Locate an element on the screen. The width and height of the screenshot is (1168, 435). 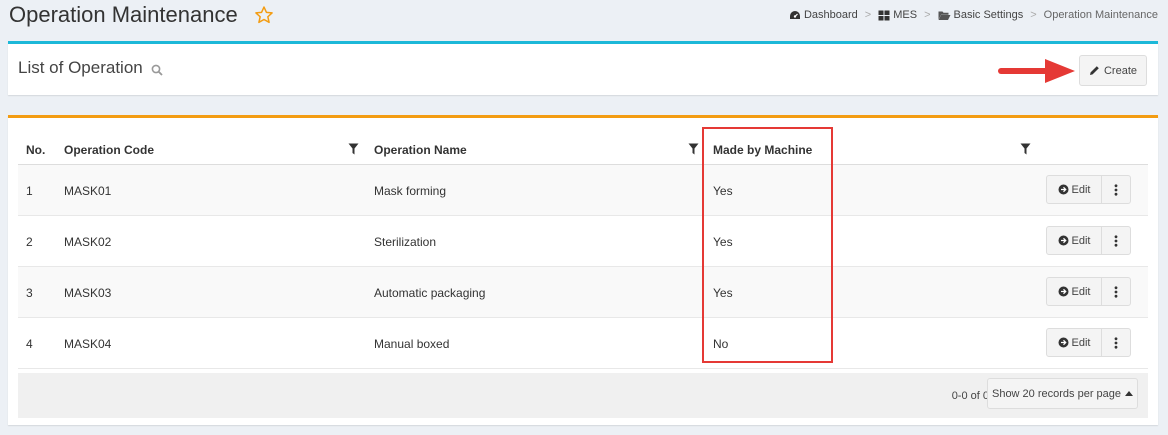
breadcrumb-label: Basic Settings is located at coordinates (988, 15).